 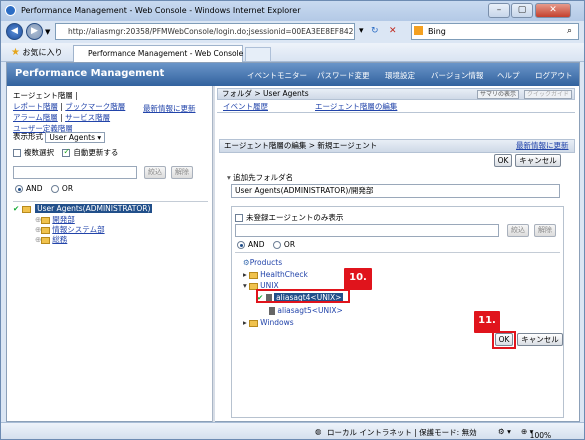 What do you see at coordinates (15, 52) in the screenshot?
I see `star-icon: ★` at bounding box center [15, 52].